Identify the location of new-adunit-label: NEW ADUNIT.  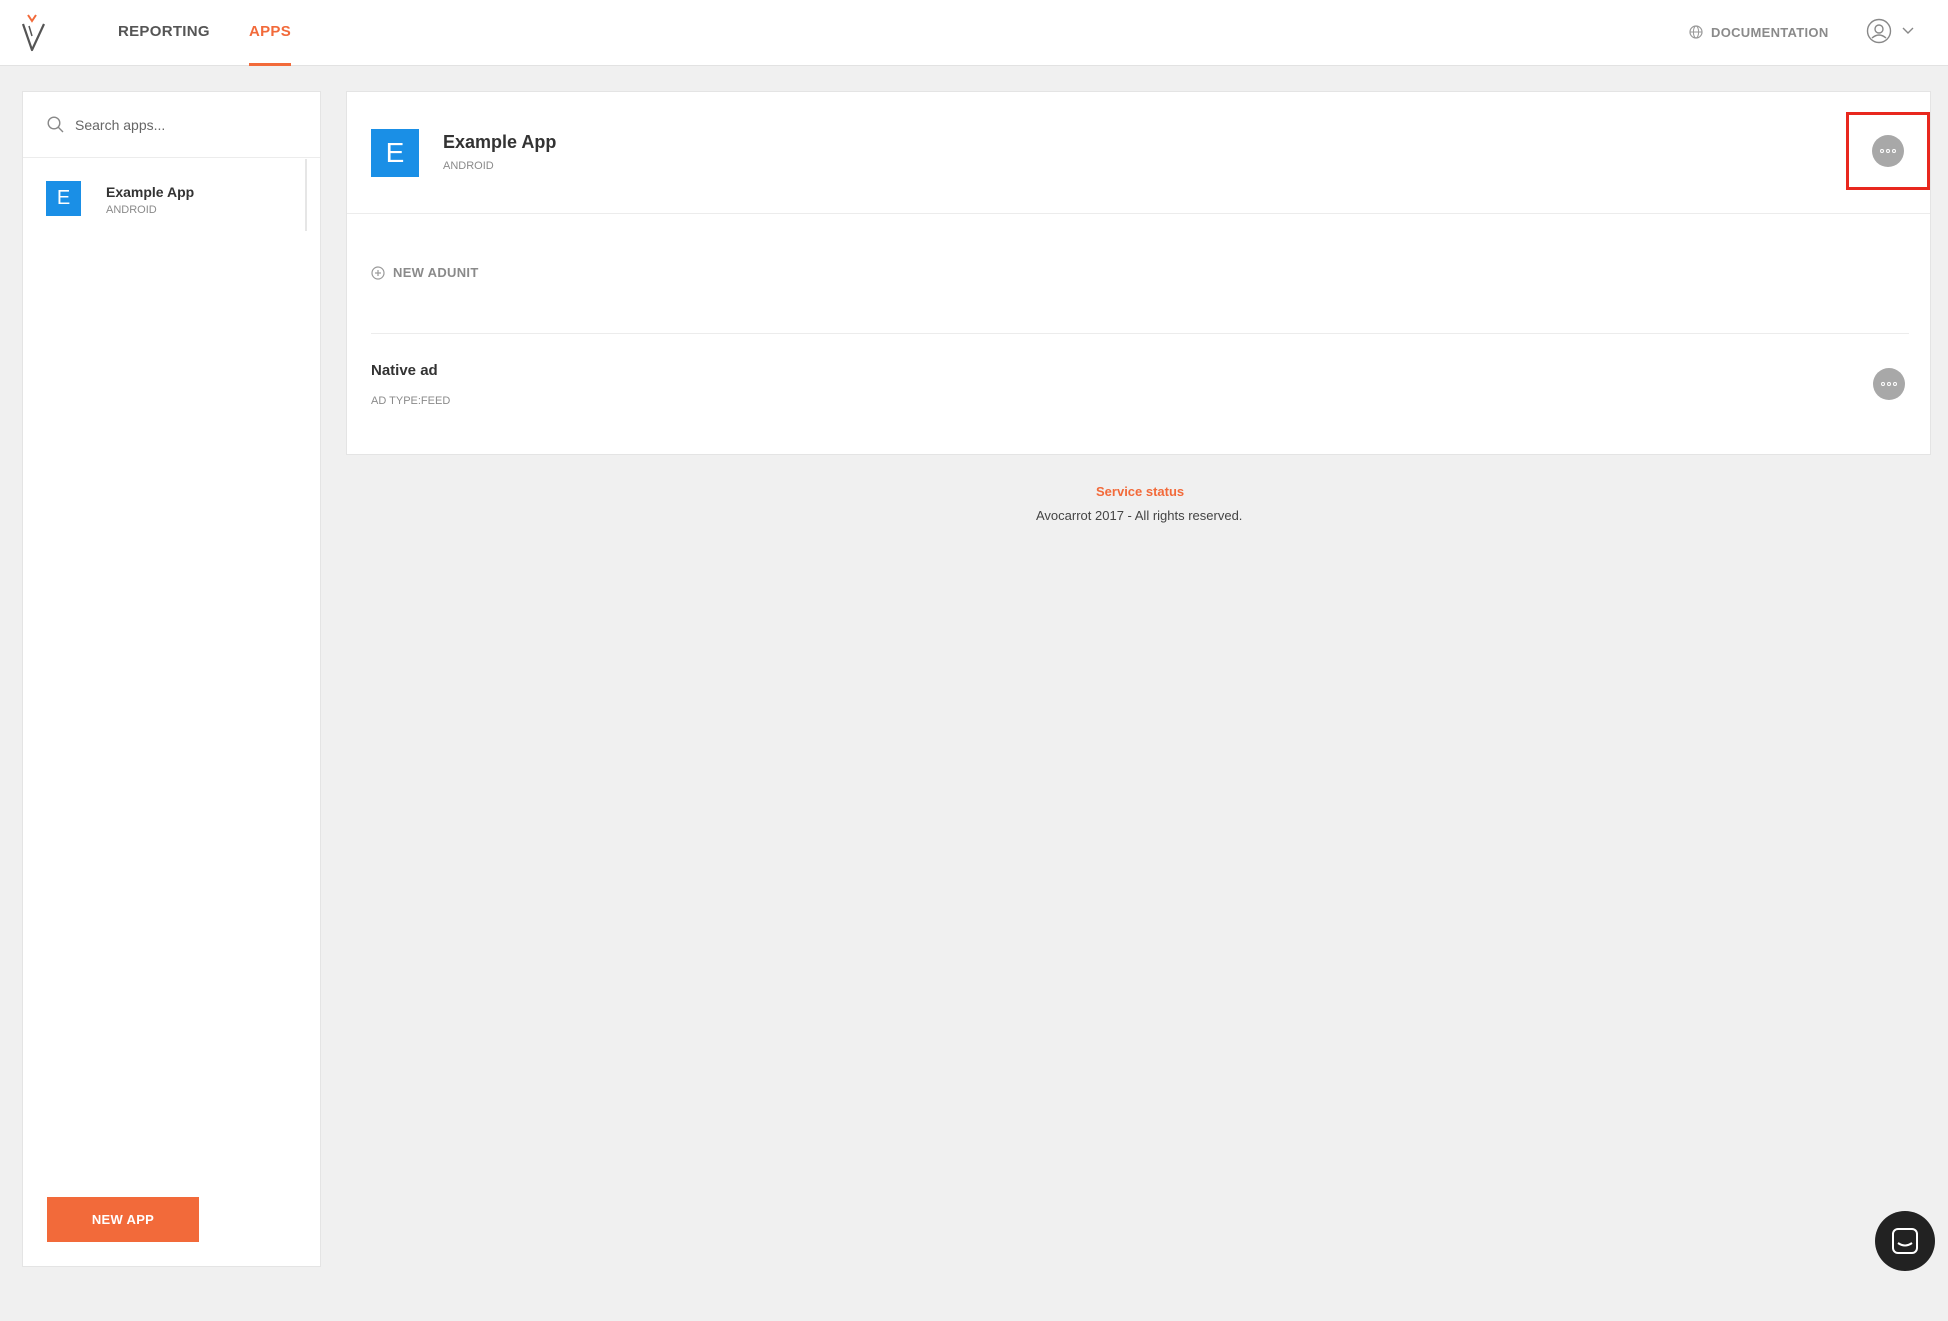
(436, 272).